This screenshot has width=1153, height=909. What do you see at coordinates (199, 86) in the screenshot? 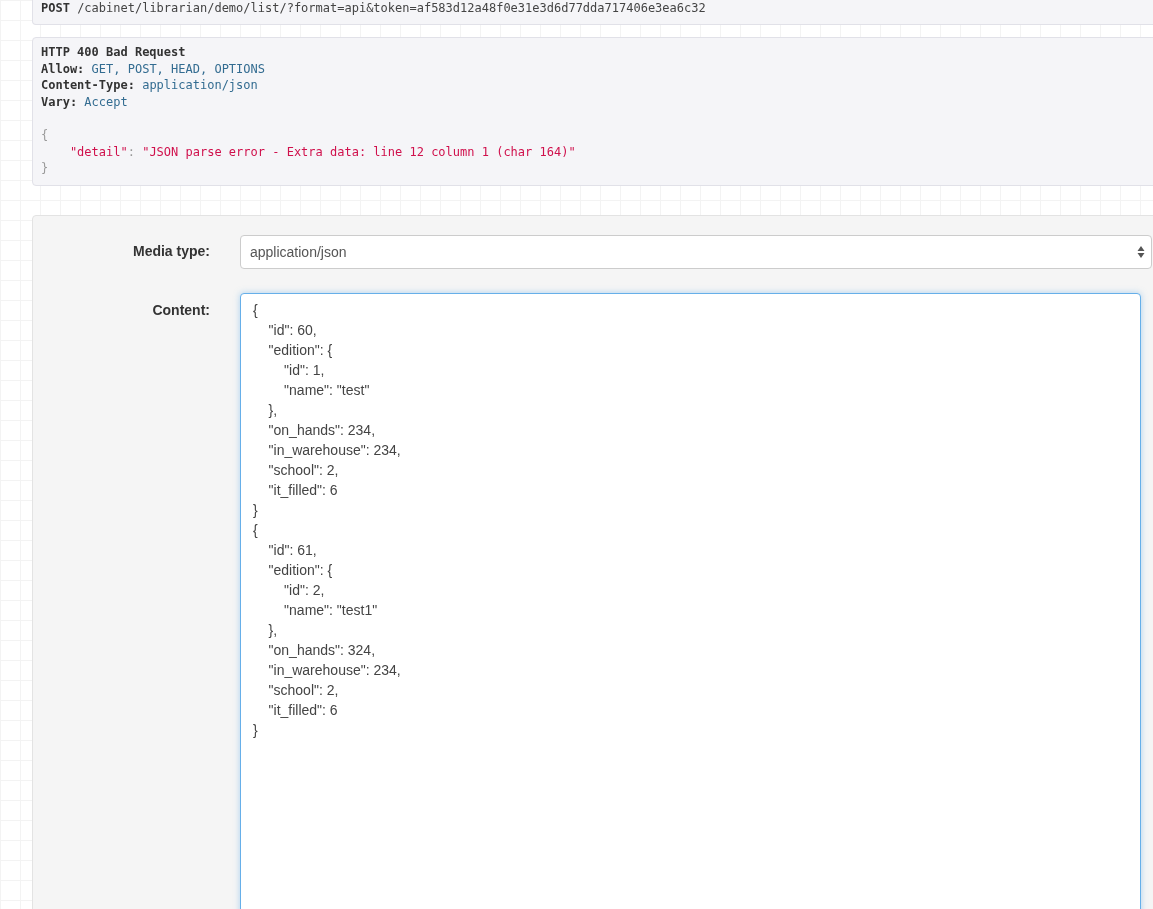
I see `header-value: application/json` at bounding box center [199, 86].